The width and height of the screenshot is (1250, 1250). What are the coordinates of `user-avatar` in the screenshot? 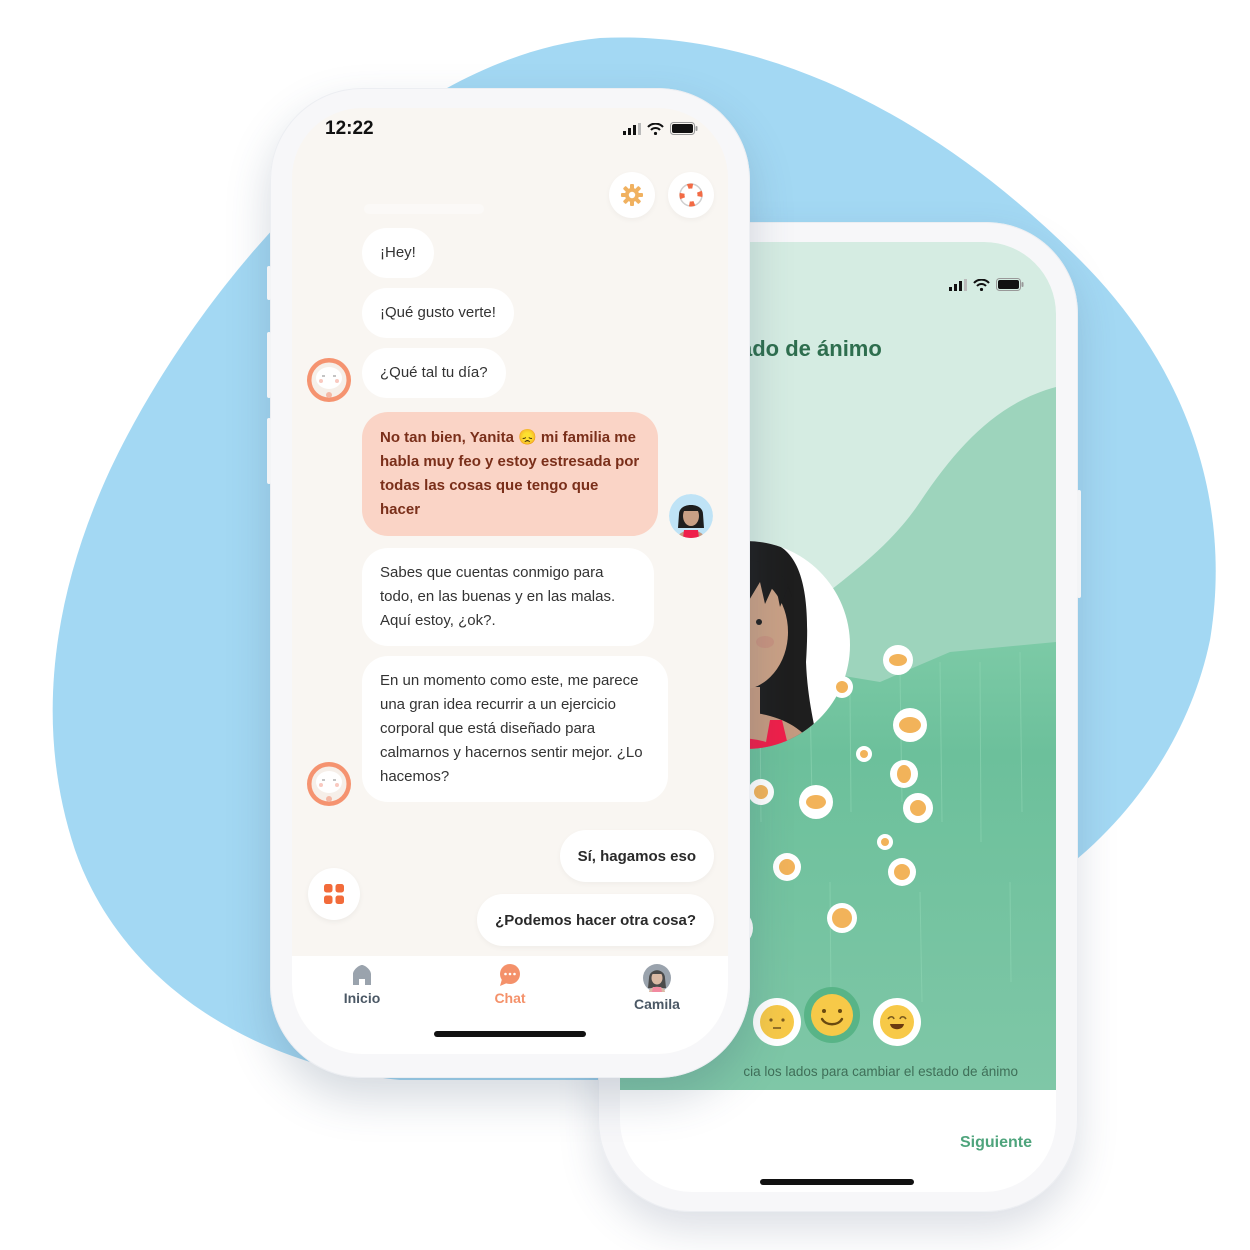 It's located at (691, 516).